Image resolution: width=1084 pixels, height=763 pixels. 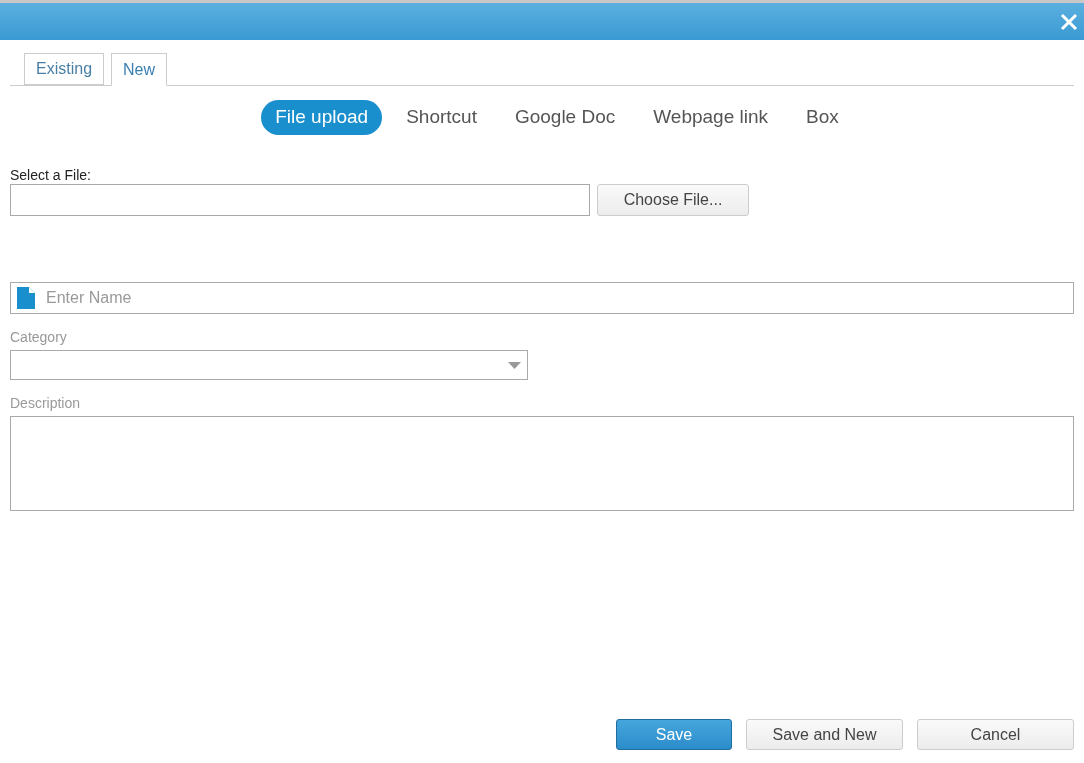 I want to click on close-icon, so click(x=1069, y=21).